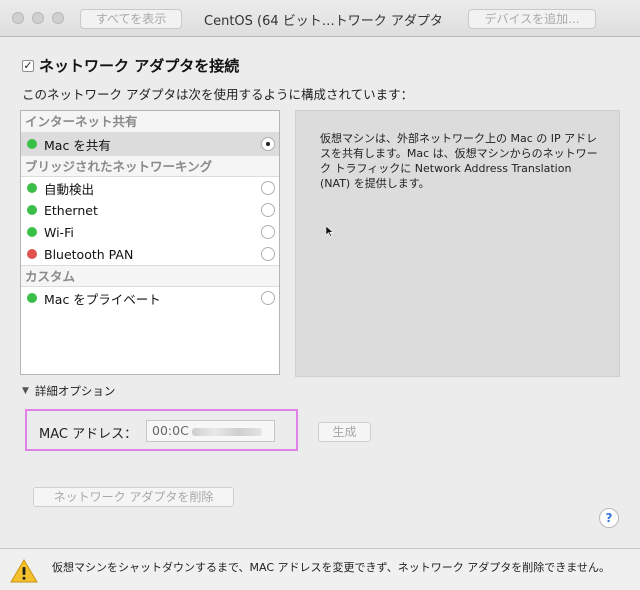  I want to click on advanced-options-disclosure: ▼ 詳細オプション, so click(68, 391).